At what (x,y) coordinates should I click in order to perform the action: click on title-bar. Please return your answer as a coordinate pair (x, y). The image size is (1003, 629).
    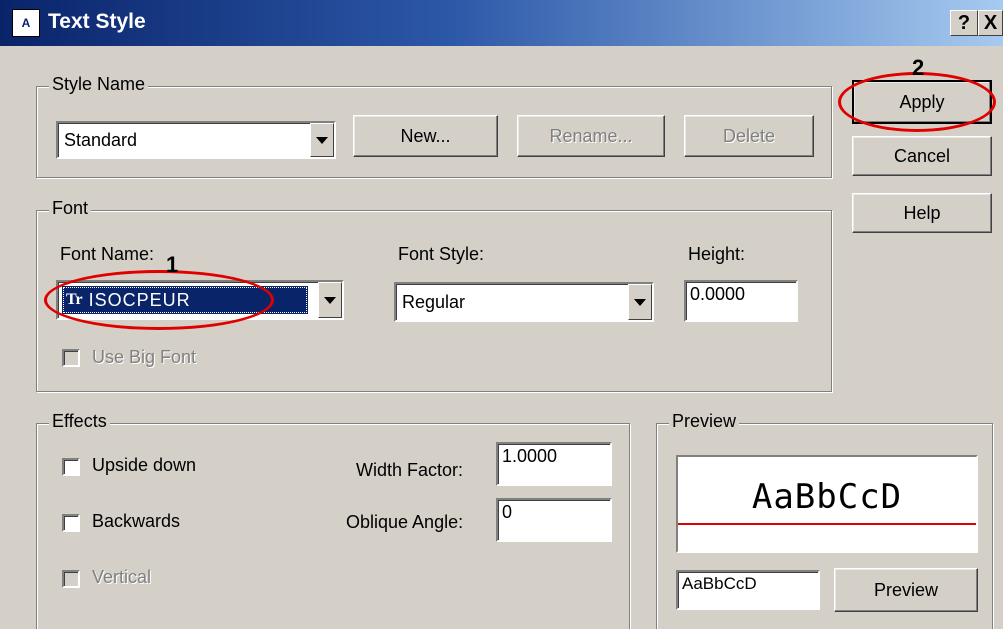
    Looking at the image, I should click on (501, 23).